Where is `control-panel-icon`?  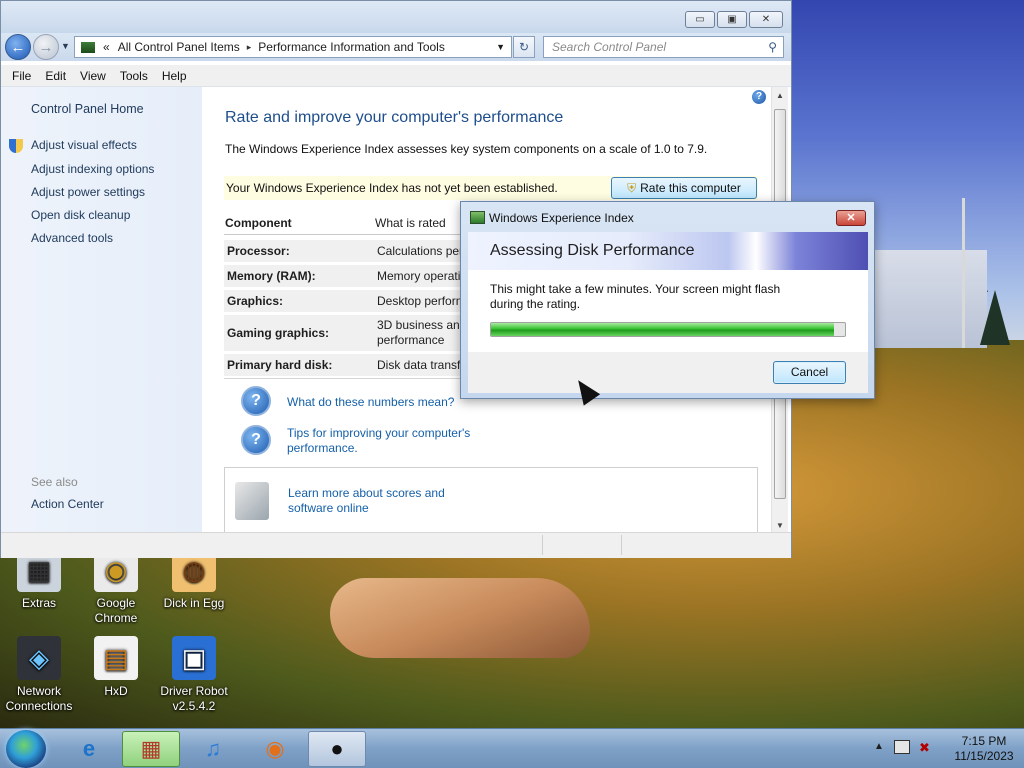 control-panel-icon is located at coordinates (88, 47).